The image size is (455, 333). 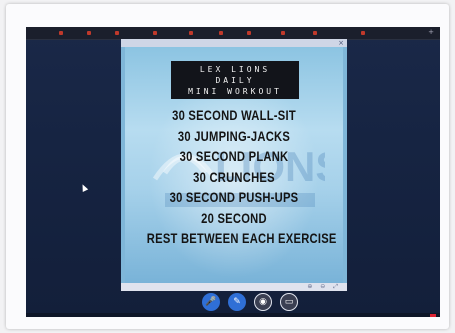 I want to click on viewer-tool-icons: ⊕ ⊖ ⤢, so click(x=324, y=287).